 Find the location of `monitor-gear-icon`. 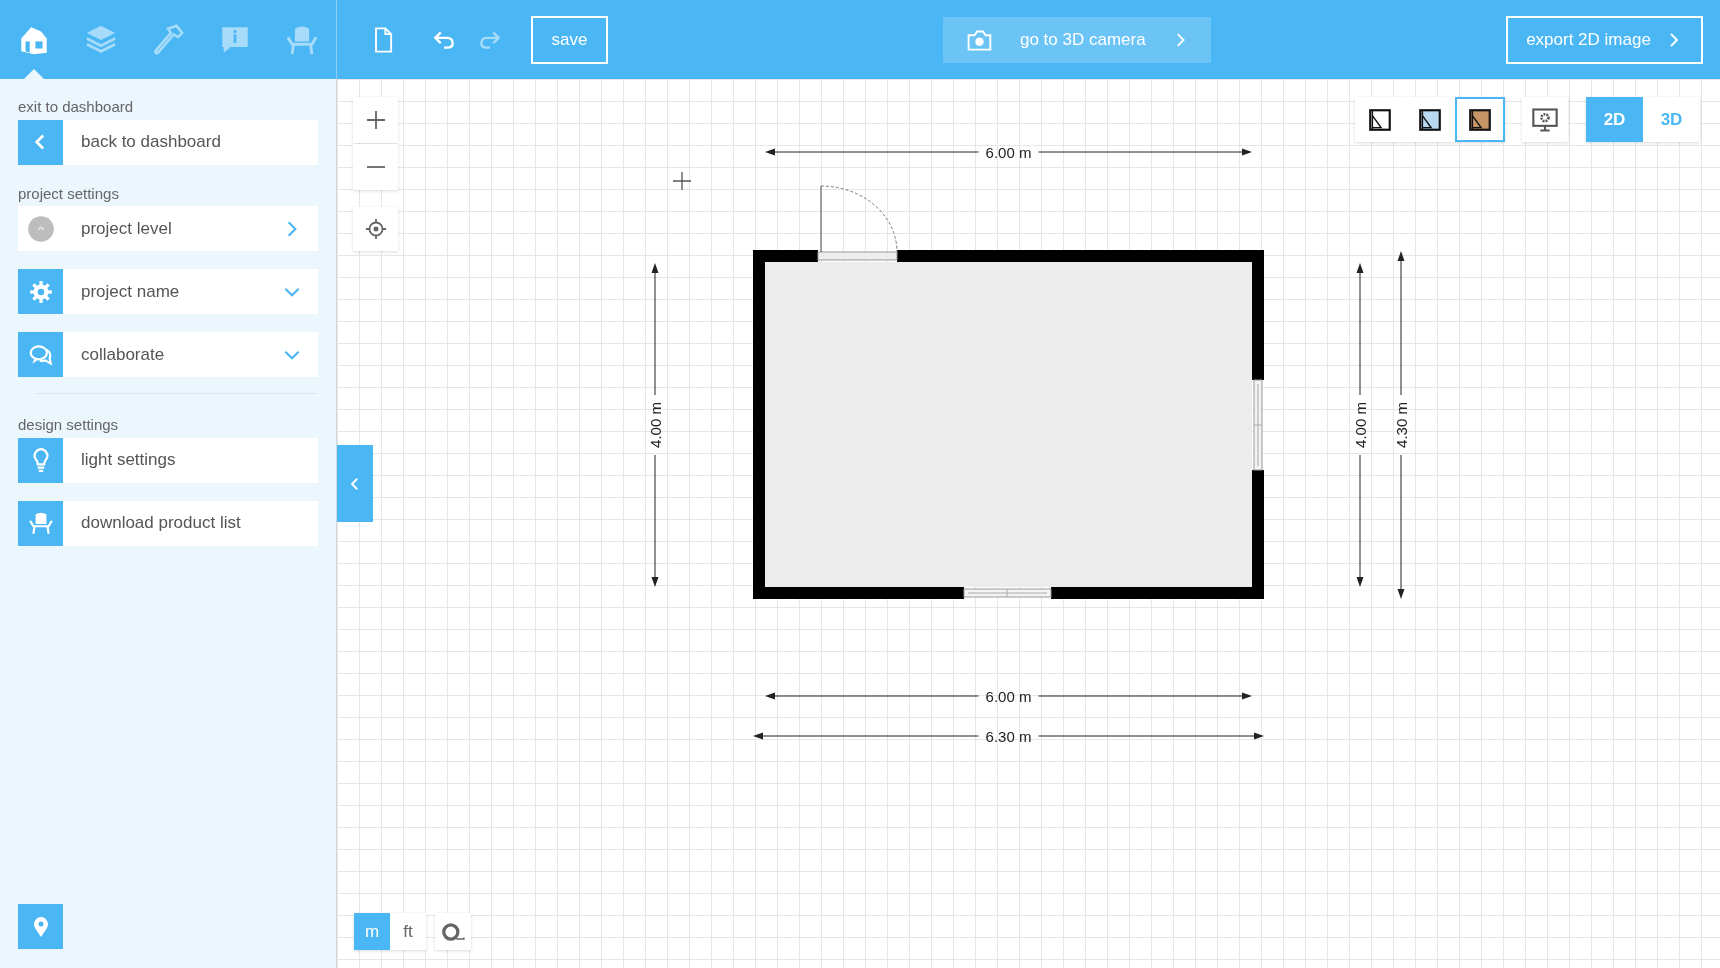

monitor-gear-icon is located at coordinates (1545, 119).